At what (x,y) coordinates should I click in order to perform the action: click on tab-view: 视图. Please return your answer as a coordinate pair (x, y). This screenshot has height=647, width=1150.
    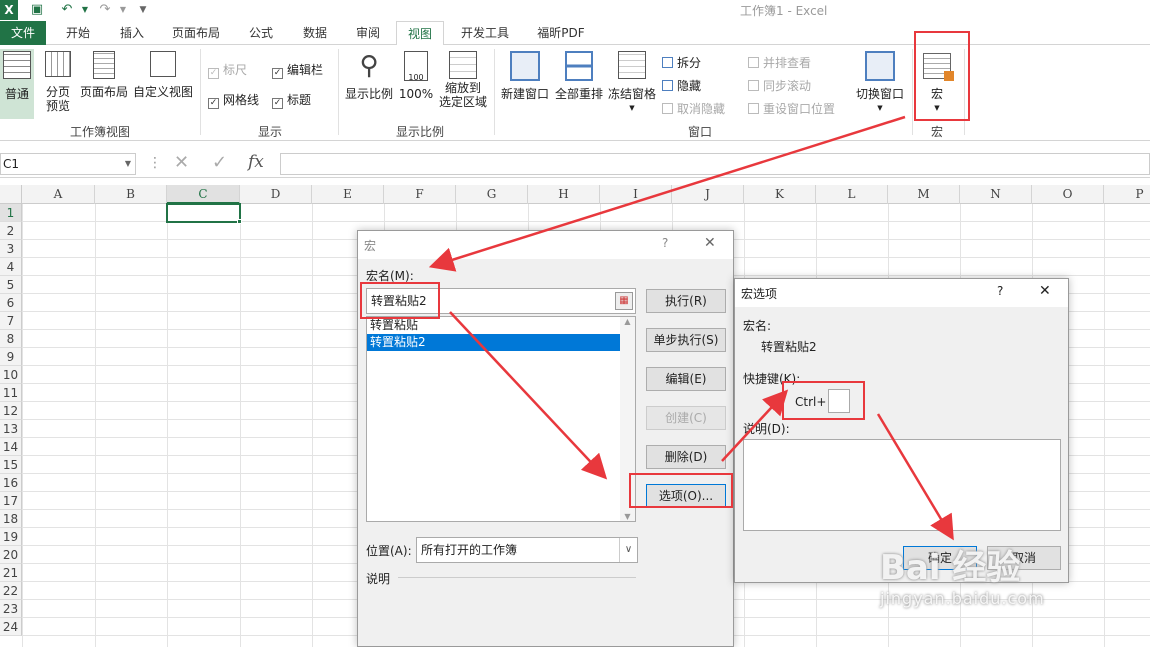
    Looking at the image, I should click on (420, 33).